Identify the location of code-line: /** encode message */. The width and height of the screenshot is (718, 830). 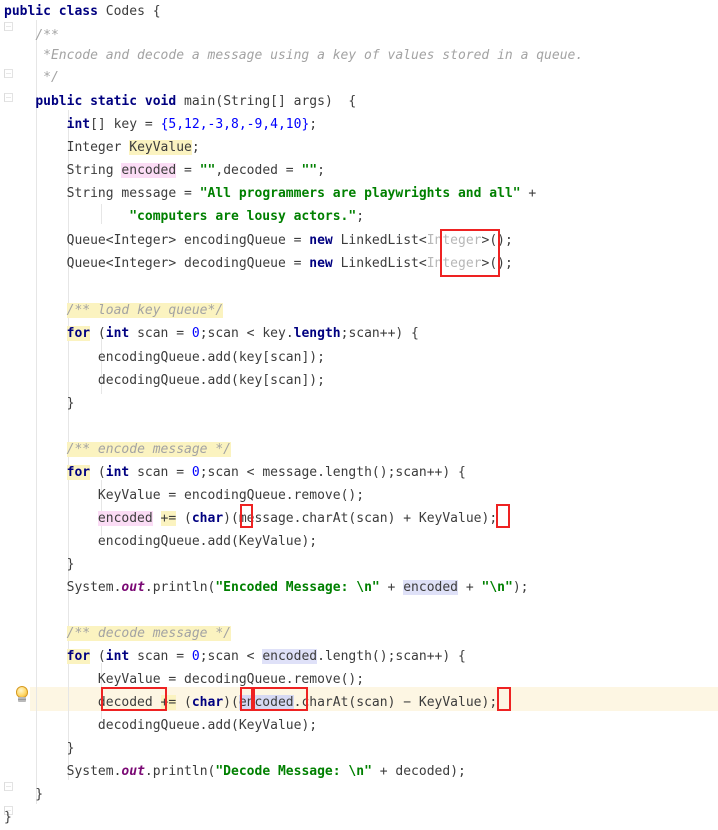
(115, 450).